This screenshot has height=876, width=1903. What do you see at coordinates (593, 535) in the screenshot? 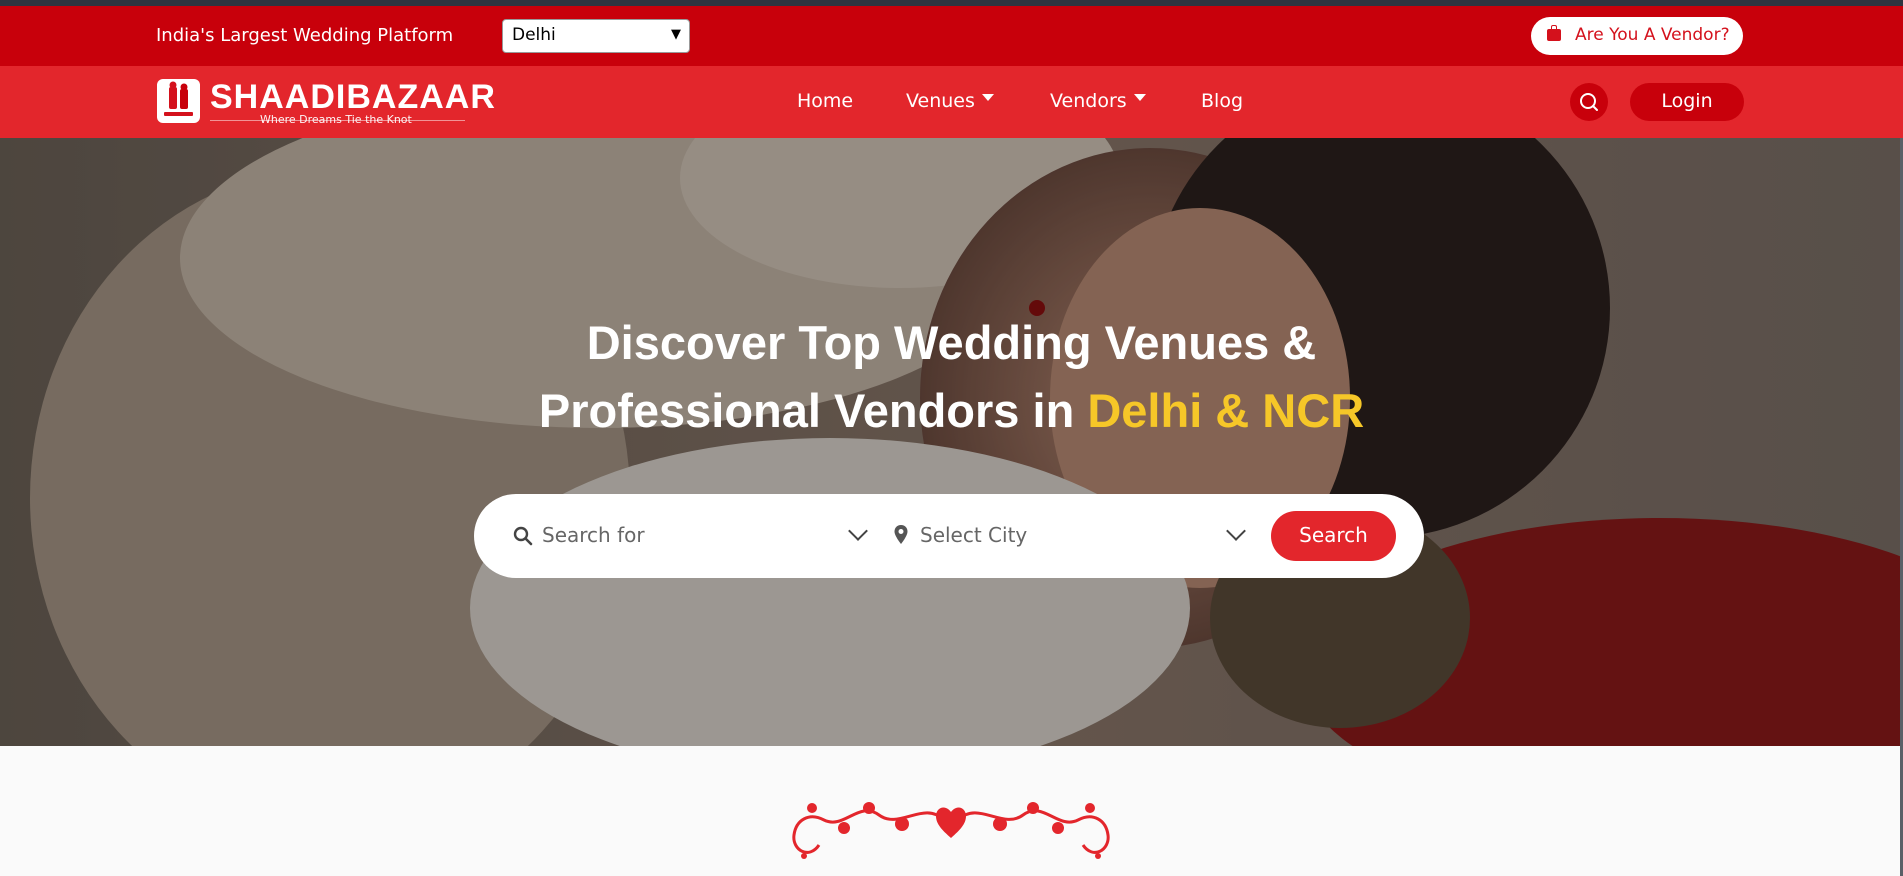
I see `search-for-placeholder: Search for` at bounding box center [593, 535].